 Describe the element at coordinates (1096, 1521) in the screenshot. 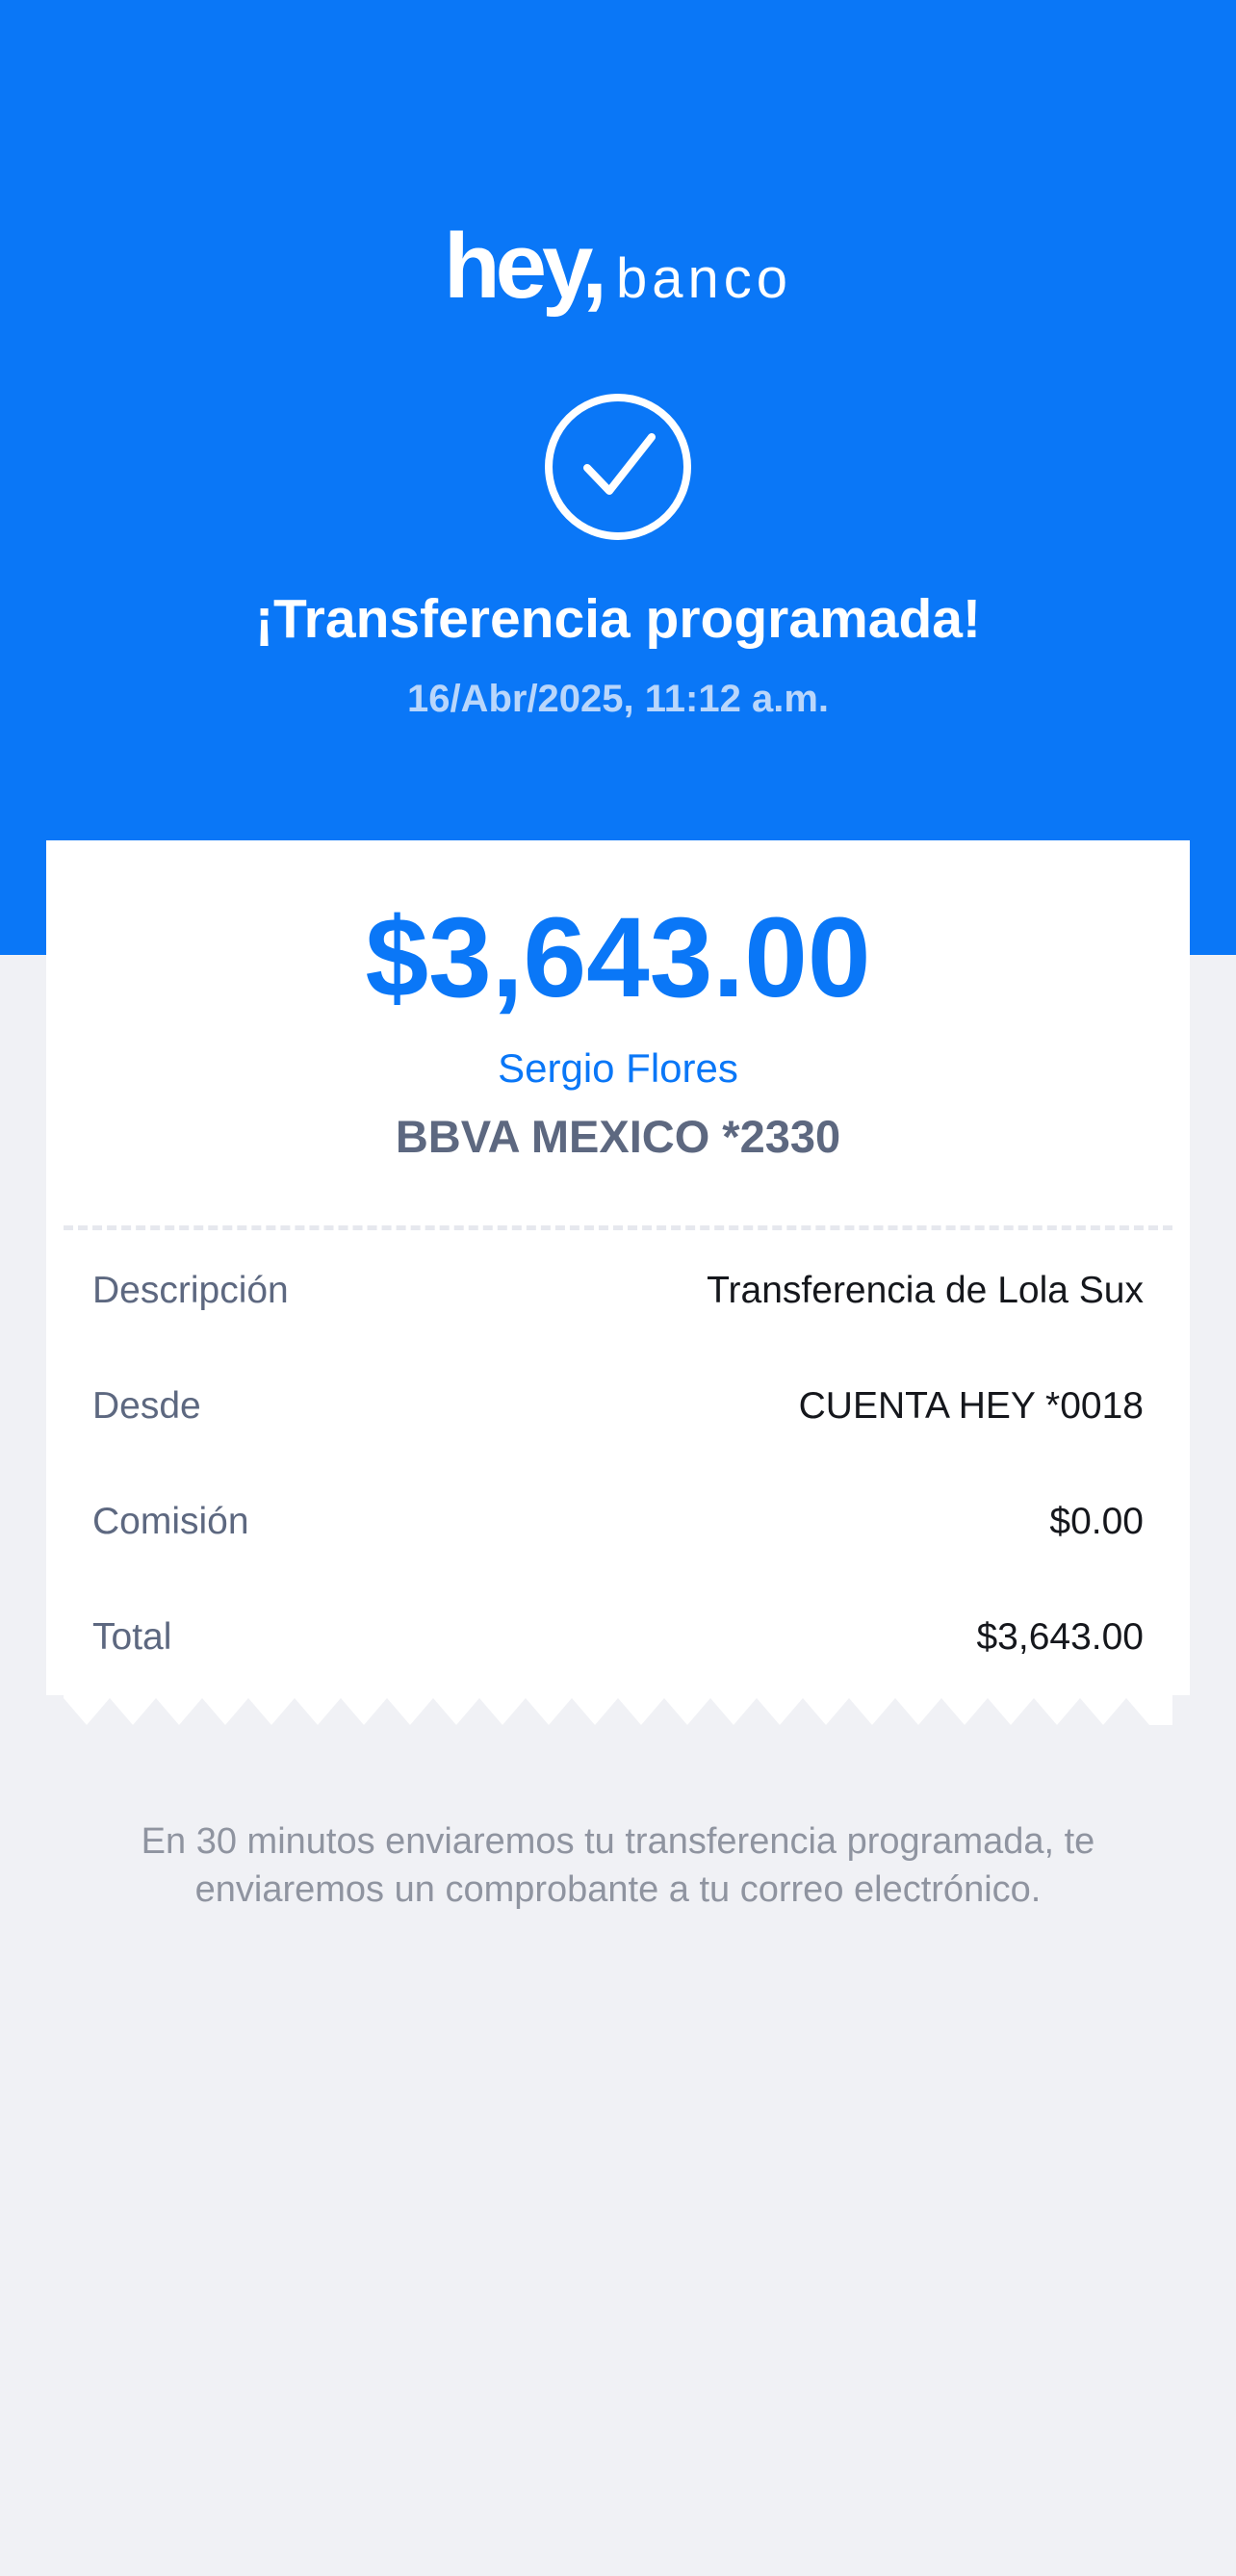

I see `detail-value: $0.00` at that location.